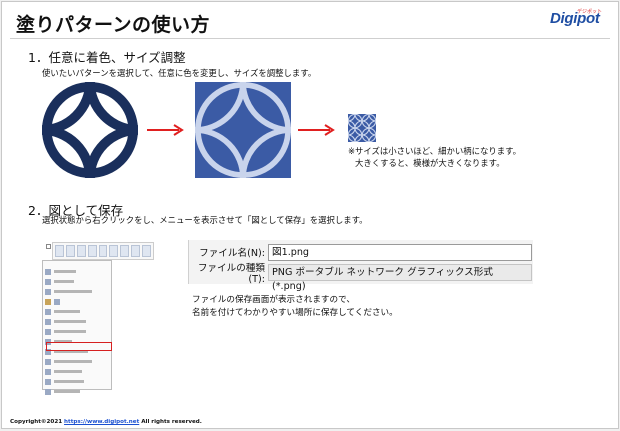 This screenshot has width=620, height=431. I want to click on digipot-logo: Digipot デジポット, so click(575, 21).